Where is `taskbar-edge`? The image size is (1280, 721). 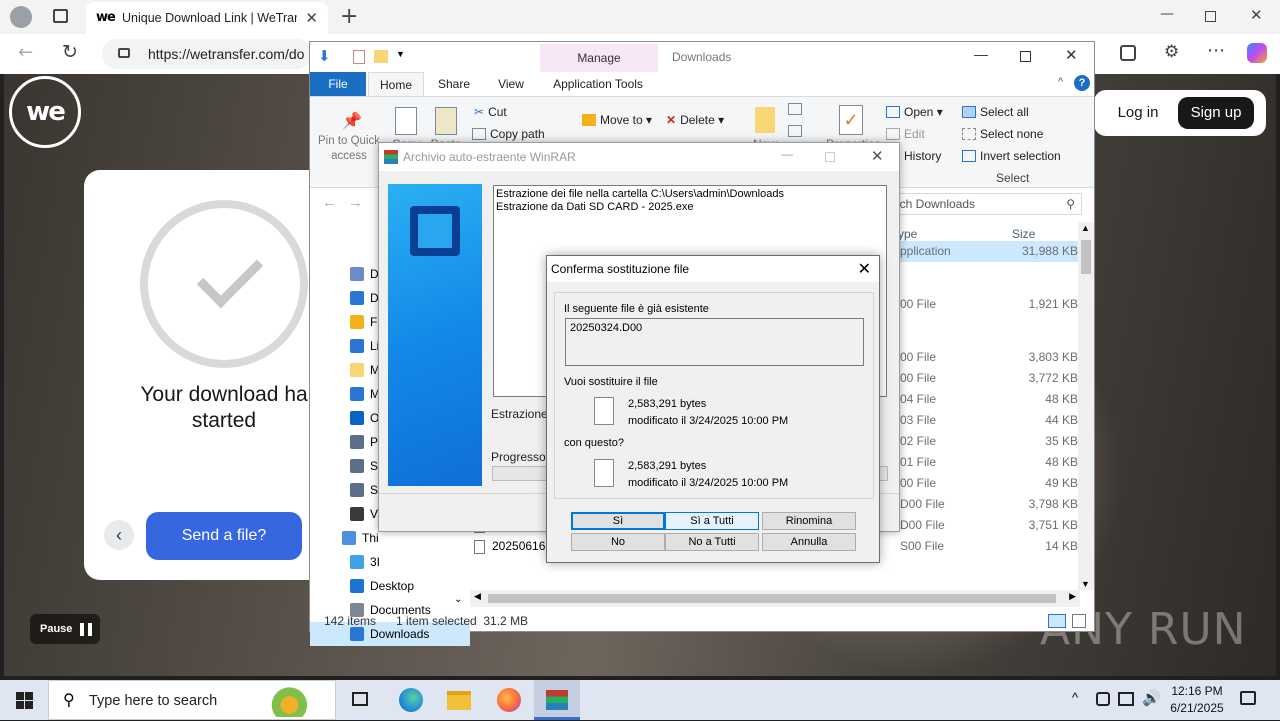 taskbar-edge is located at coordinates (411, 700).